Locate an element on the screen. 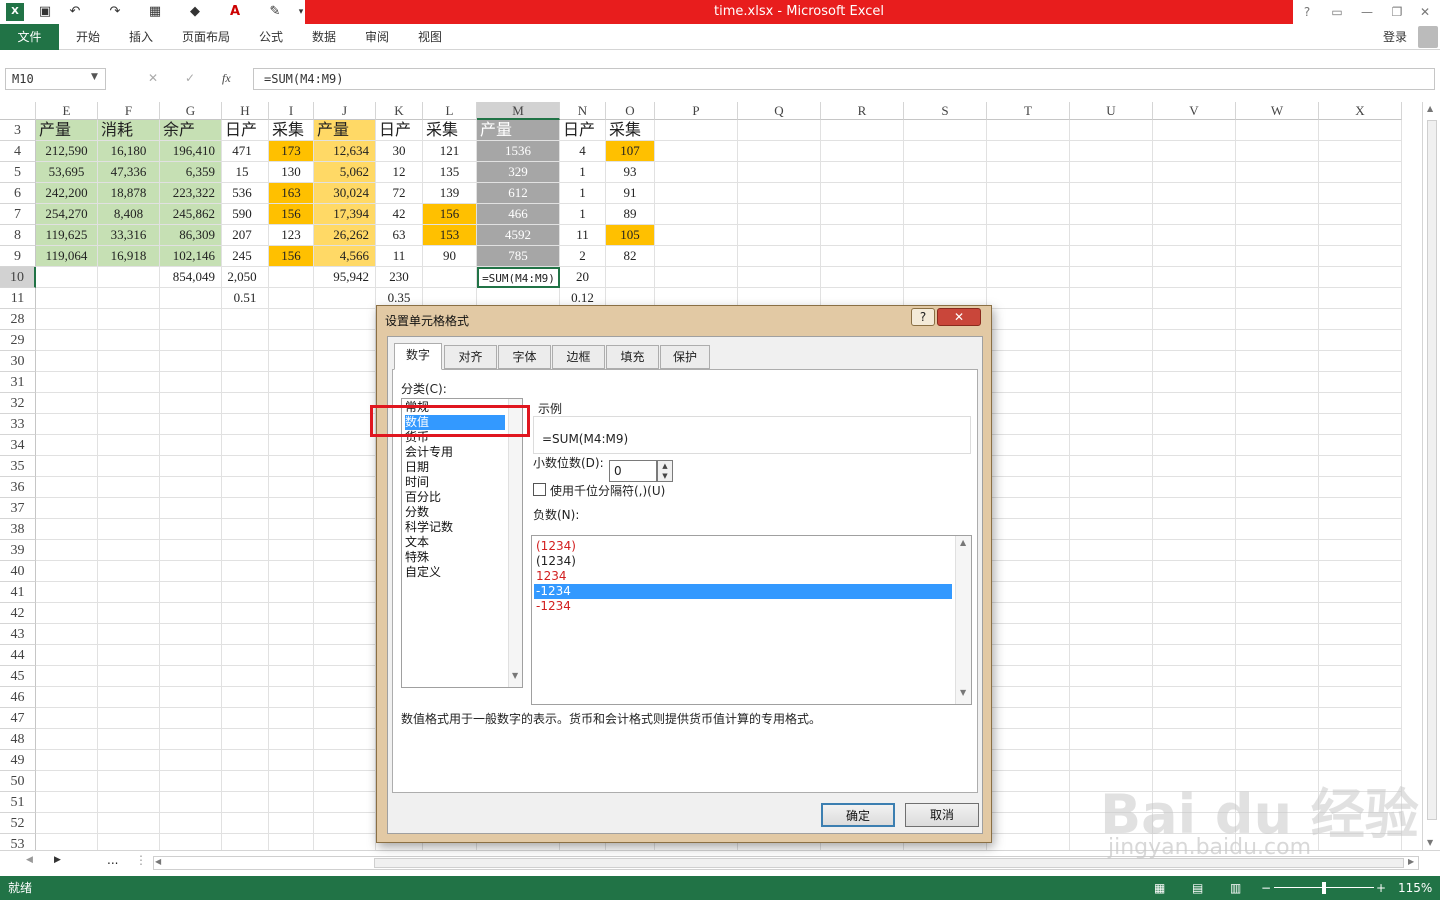 The height and width of the screenshot is (900, 1440). cell-E36 is located at coordinates (67, 487).